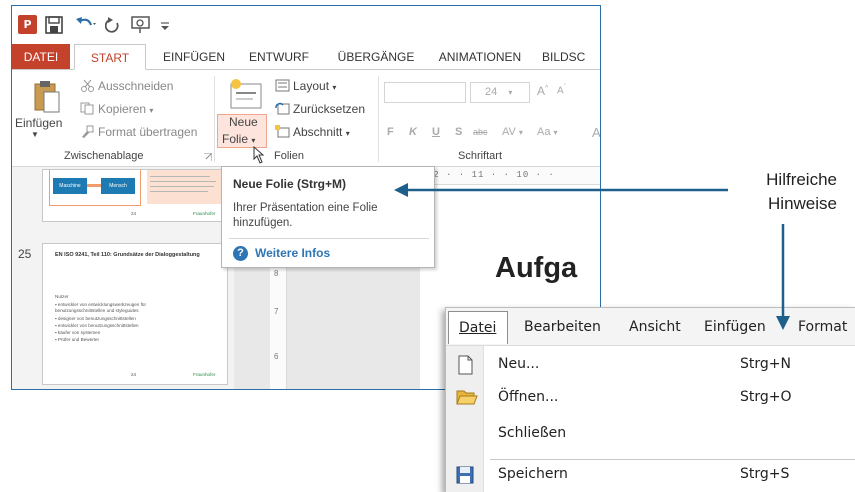 Image resolution: width=855 pixels, height=492 pixels. I want to click on character-spacing-button: AV ▾, so click(512, 132).